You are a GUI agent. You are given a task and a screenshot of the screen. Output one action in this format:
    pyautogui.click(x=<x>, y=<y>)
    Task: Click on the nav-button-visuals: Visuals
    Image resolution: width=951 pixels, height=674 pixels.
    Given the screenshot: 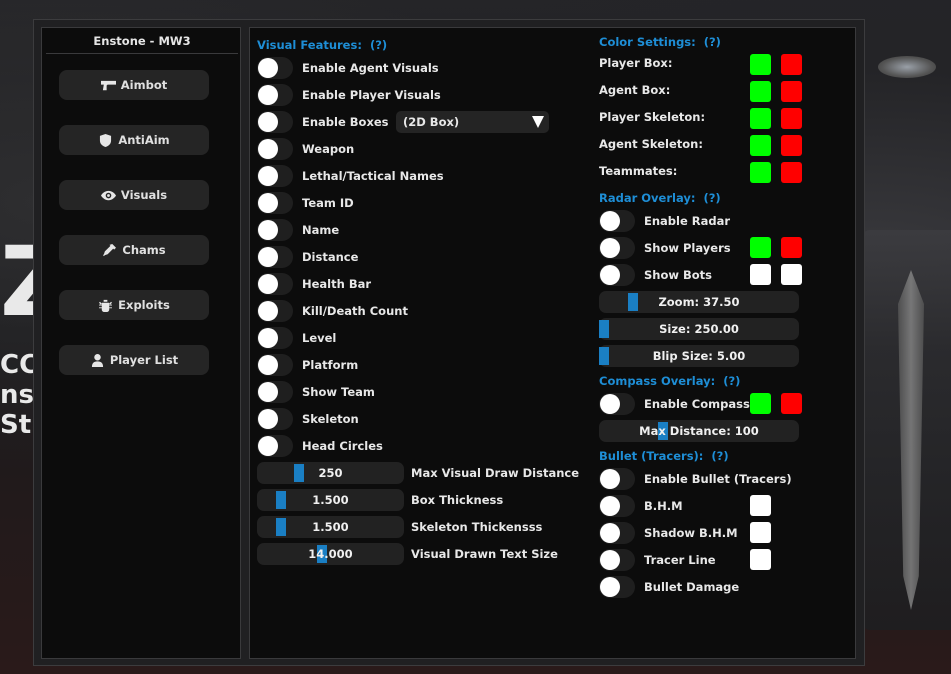 What is the action you would take?
    pyautogui.click(x=134, y=195)
    